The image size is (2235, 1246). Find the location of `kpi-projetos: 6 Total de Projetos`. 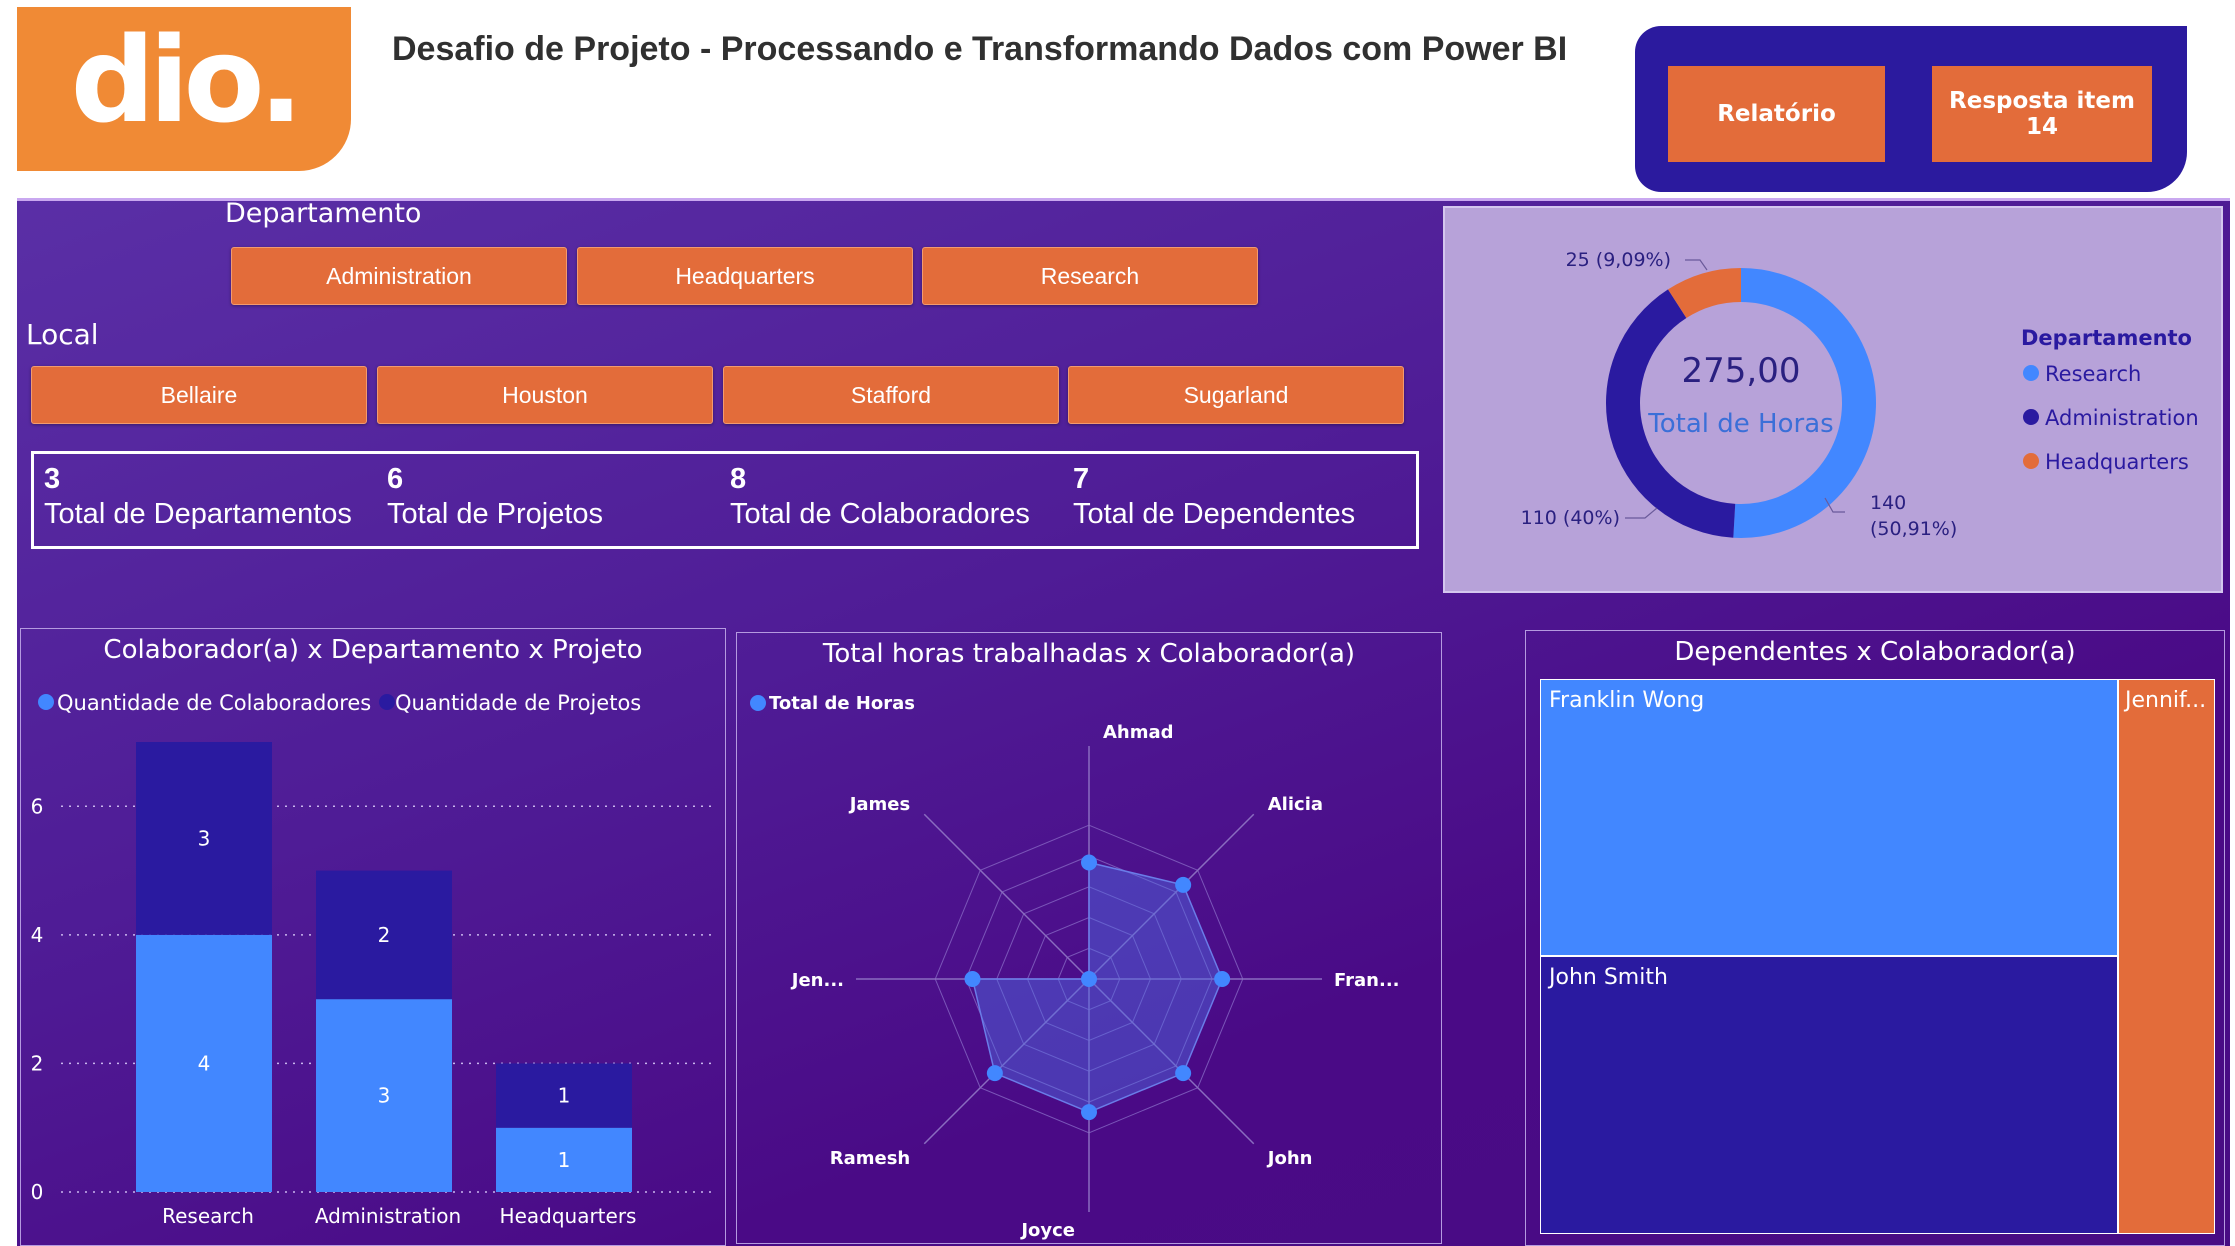

kpi-projetos: 6 Total de Projetos is located at coordinates (495, 497).